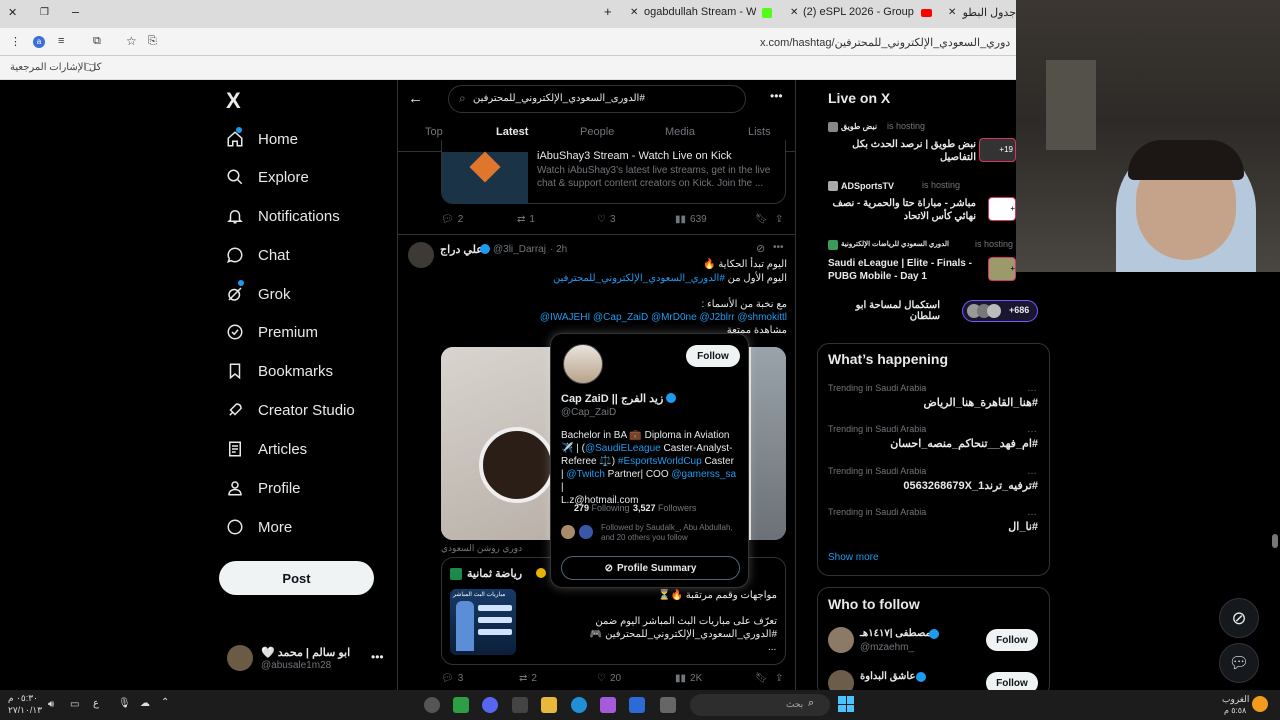  What do you see at coordinates (526, 219) in the screenshot?
I see `repost-button: ⇄ 1` at bounding box center [526, 219].